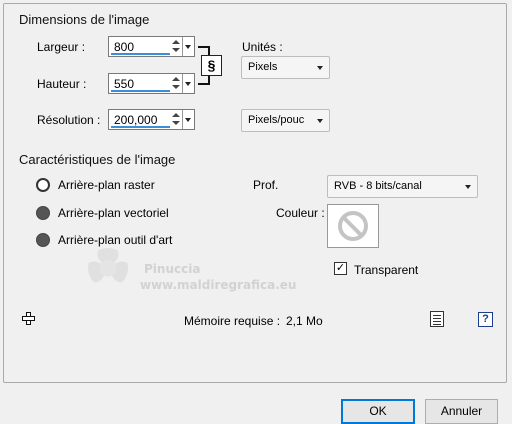 The width and height of the screenshot is (512, 424). What do you see at coordinates (124, 47) in the screenshot?
I see `width-value: 800` at bounding box center [124, 47].